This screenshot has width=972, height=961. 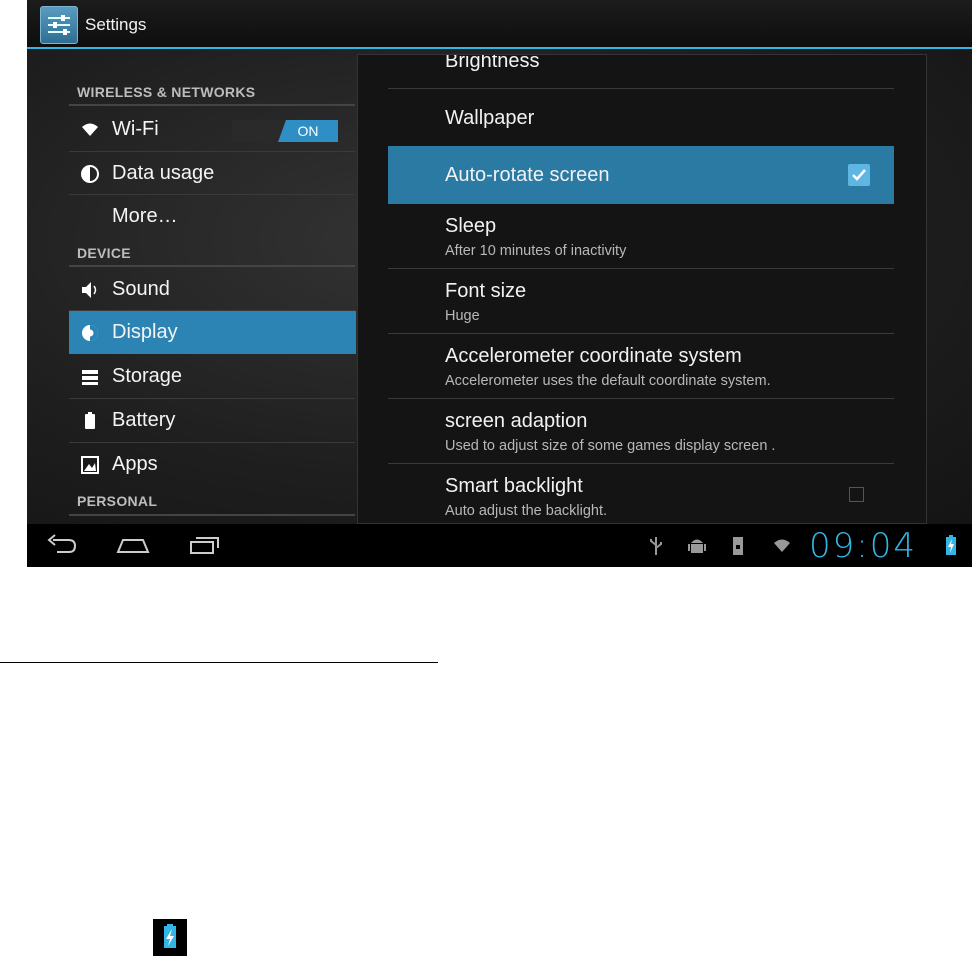 I want to click on storage-icon, so click(x=90, y=377).